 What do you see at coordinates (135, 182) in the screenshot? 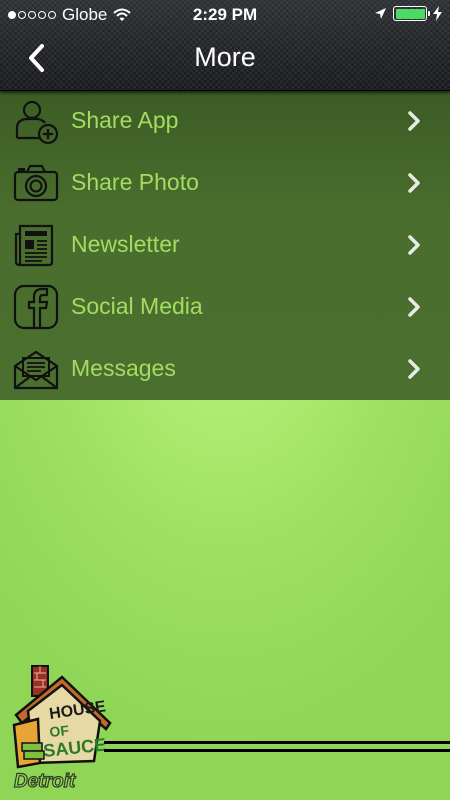
I see `menu-item-label: Share Photo` at bounding box center [135, 182].